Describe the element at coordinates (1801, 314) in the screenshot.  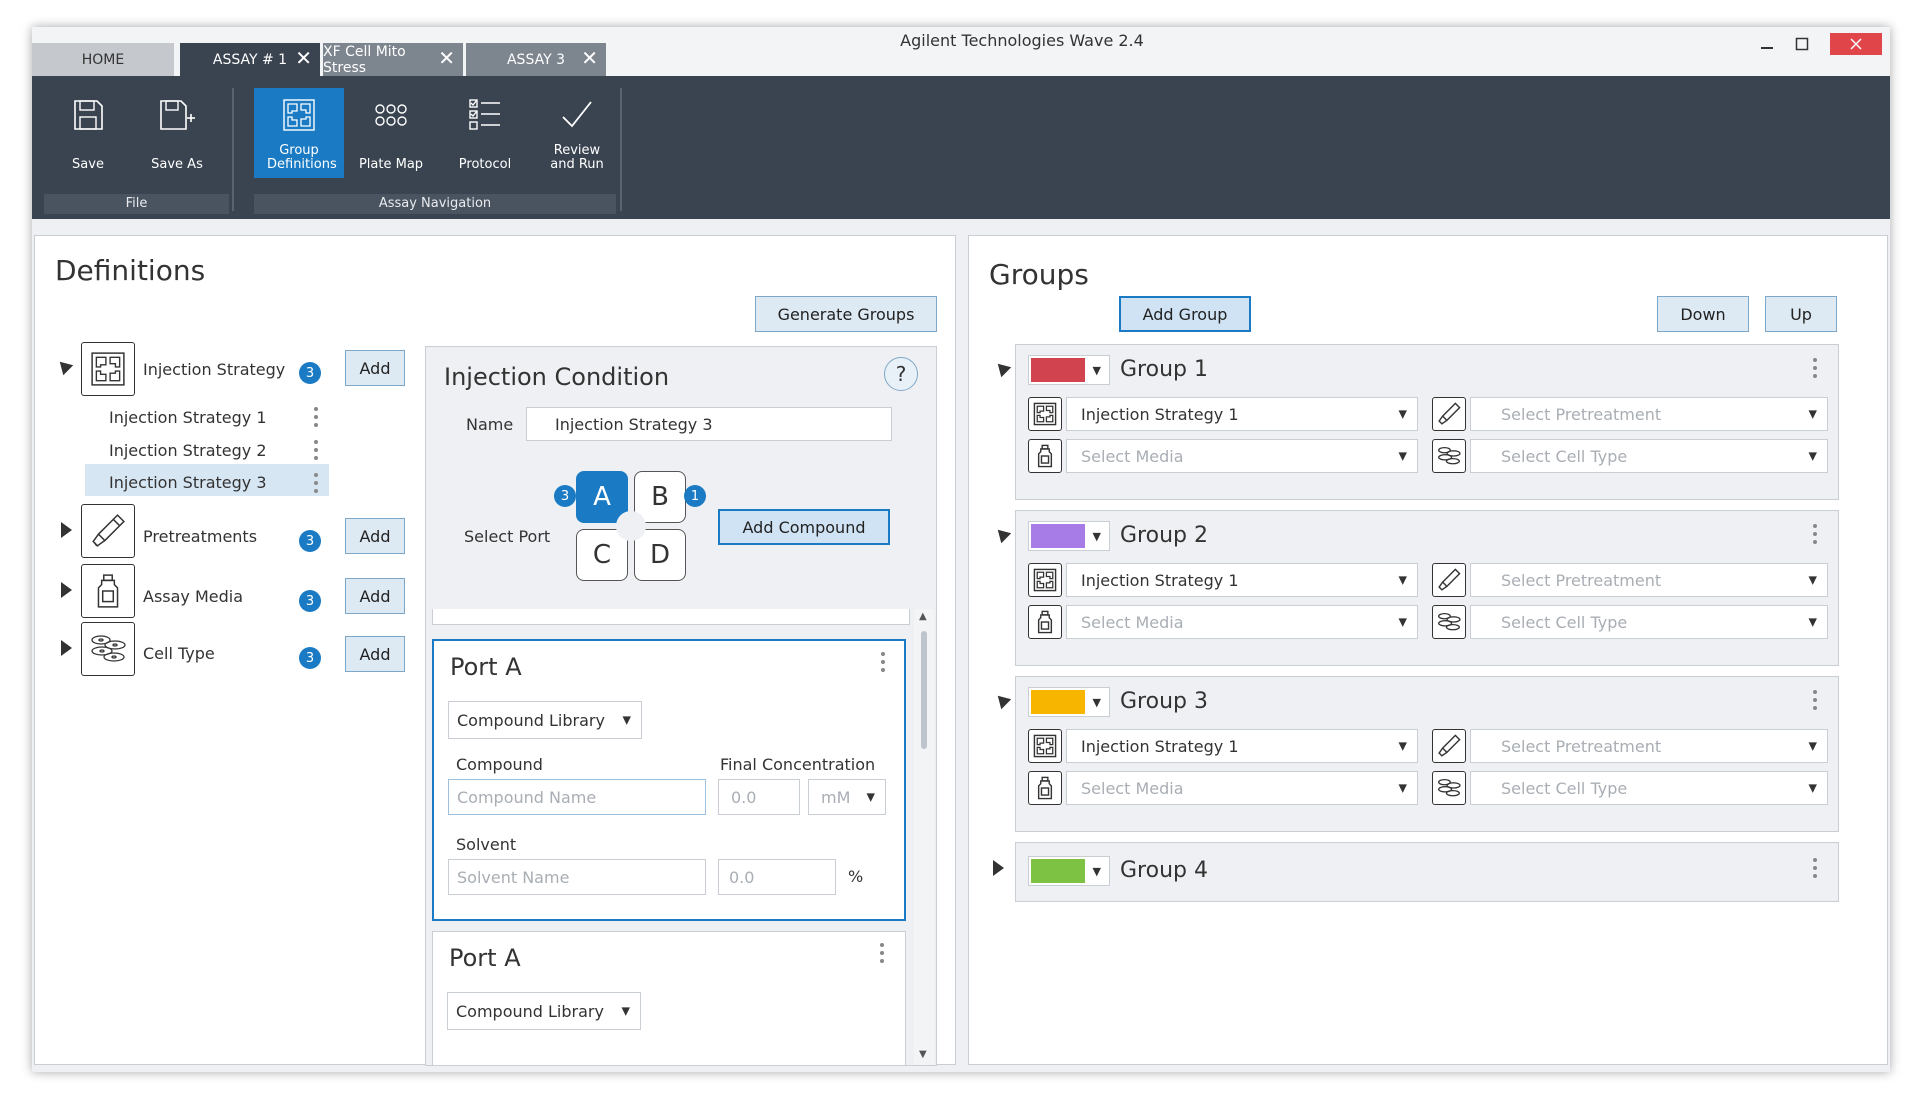
I see `move-up-button: Up` at that location.